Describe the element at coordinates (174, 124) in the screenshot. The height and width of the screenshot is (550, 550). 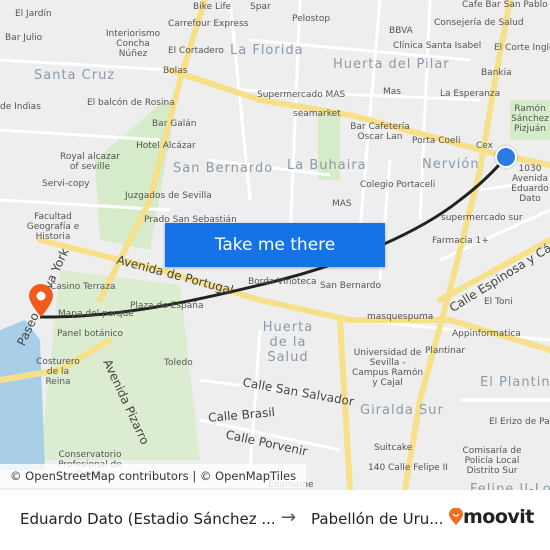
I see `place-label: Bar Galán` at that location.